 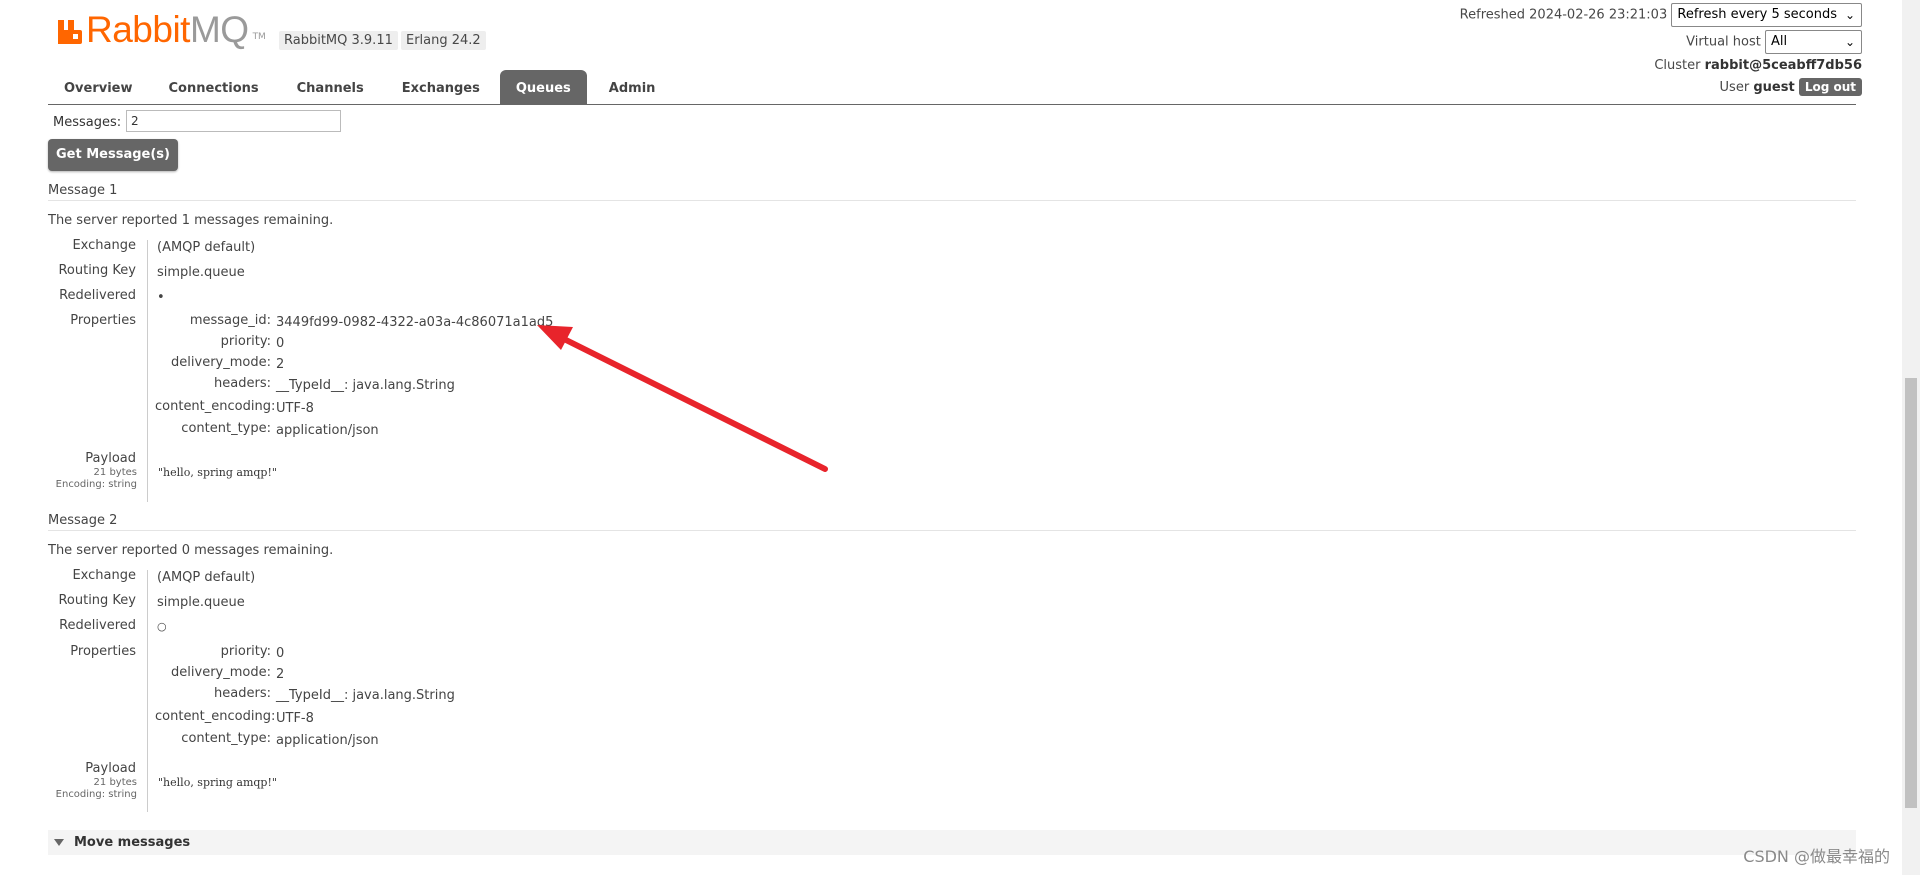 What do you see at coordinates (682, 398) in the screenshot?
I see `annotation-arrow-icon` at bounding box center [682, 398].